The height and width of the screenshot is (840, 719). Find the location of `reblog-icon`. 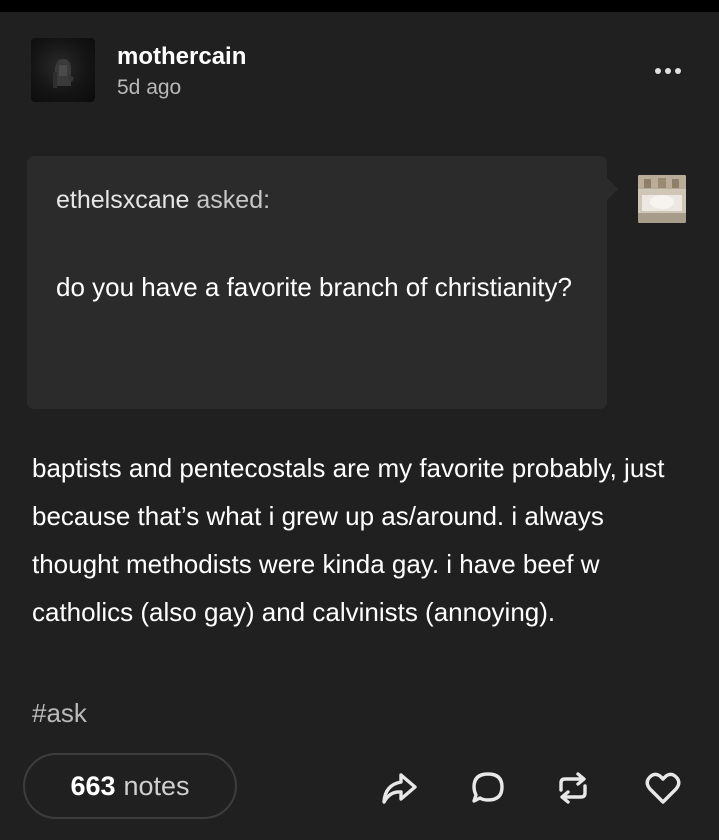

reblog-icon is located at coordinates (573, 788).